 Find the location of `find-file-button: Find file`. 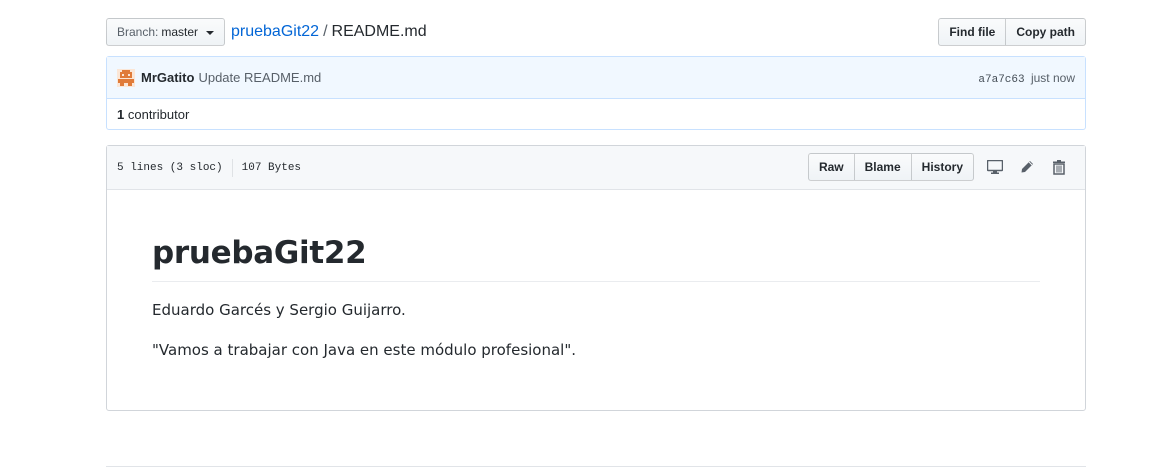

find-file-button: Find file is located at coordinates (972, 32).